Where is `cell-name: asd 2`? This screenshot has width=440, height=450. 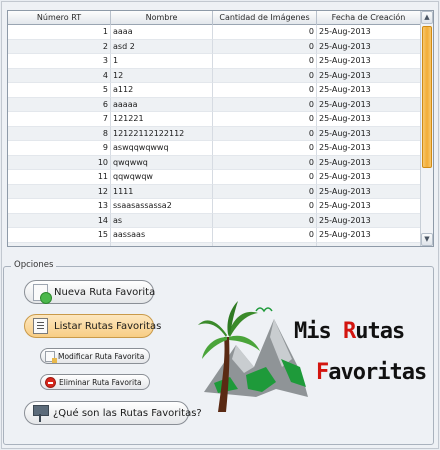
cell-name: asd 2 is located at coordinates (162, 46).